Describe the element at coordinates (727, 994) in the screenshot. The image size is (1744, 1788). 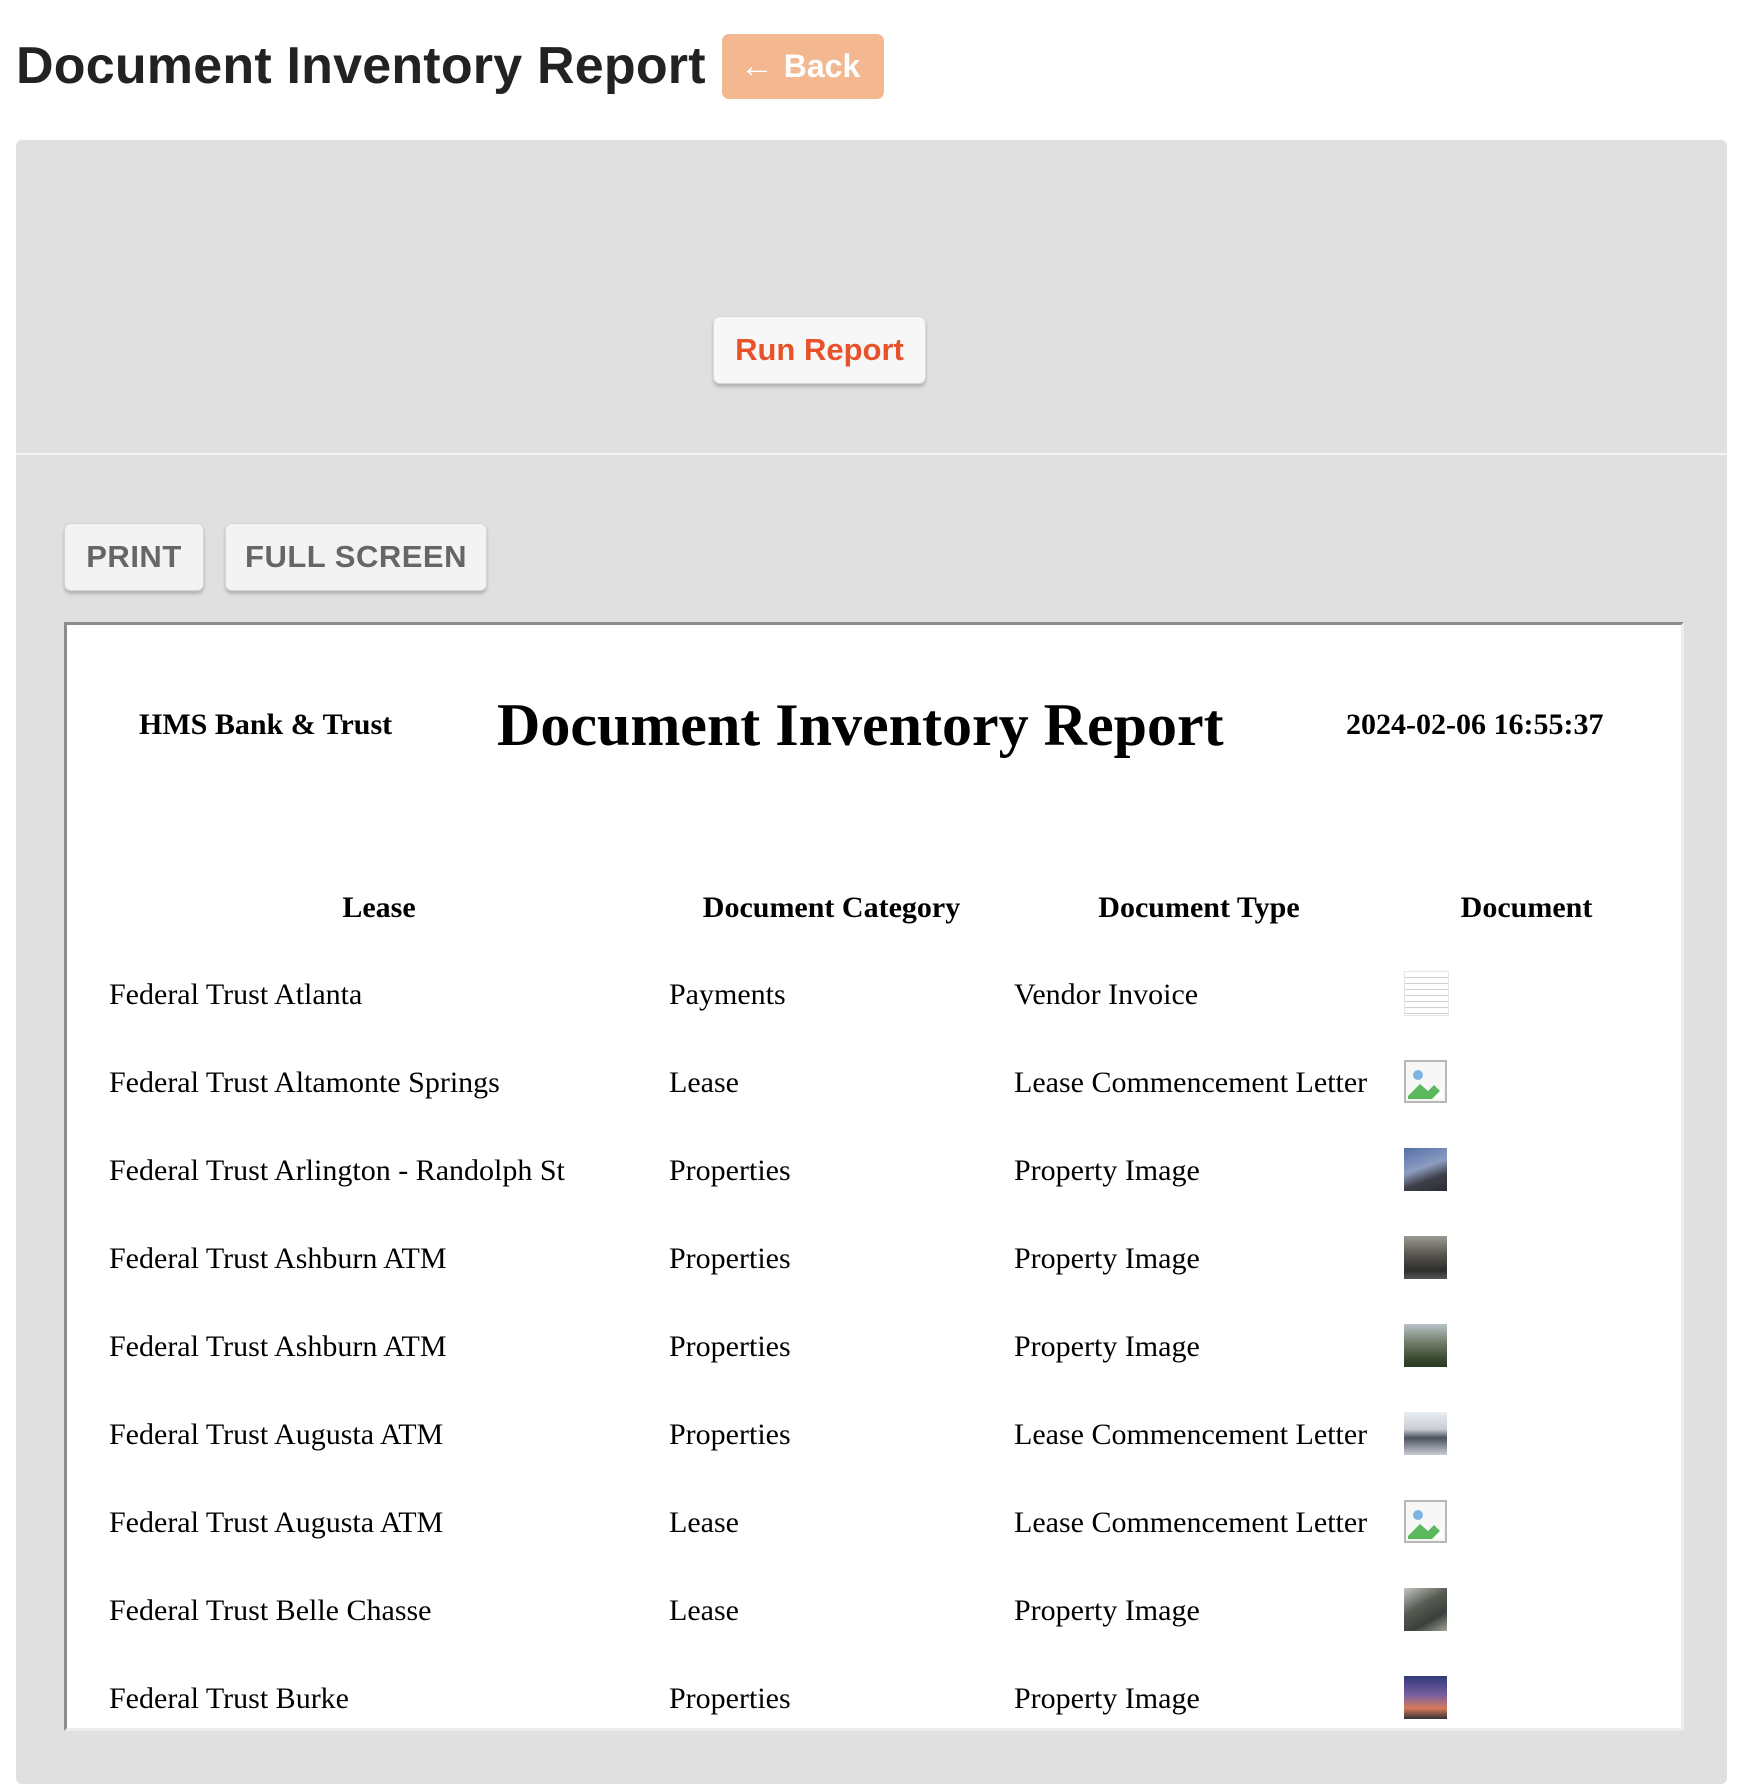
I see `category-cell: Payments` at that location.